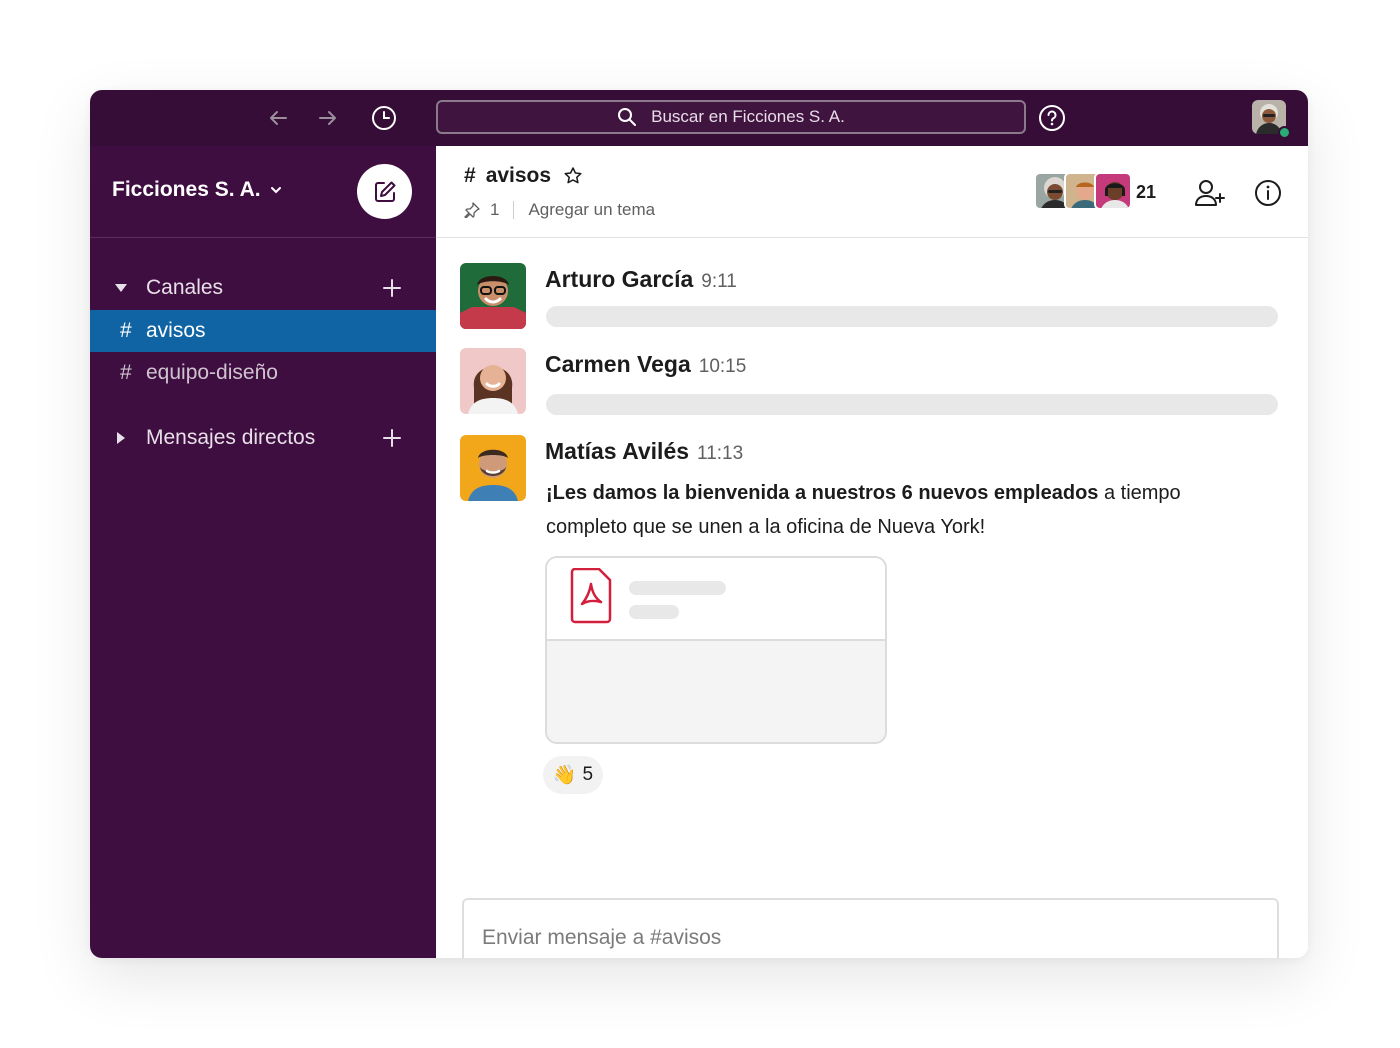 The height and width of the screenshot is (1048, 1400). I want to click on search-bar: Buscar en Ficciones S. A., so click(731, 117).